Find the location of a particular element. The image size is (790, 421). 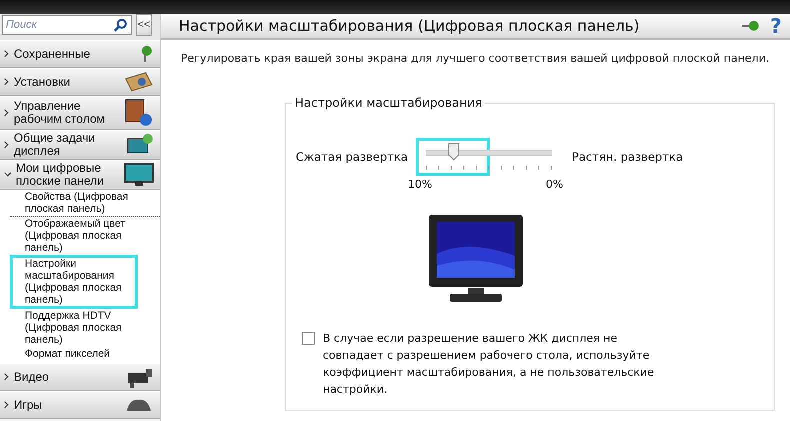

sidebar-link: Отображаемый цвет (Цифровая плоская панель) is located at coordinates (74, 236).